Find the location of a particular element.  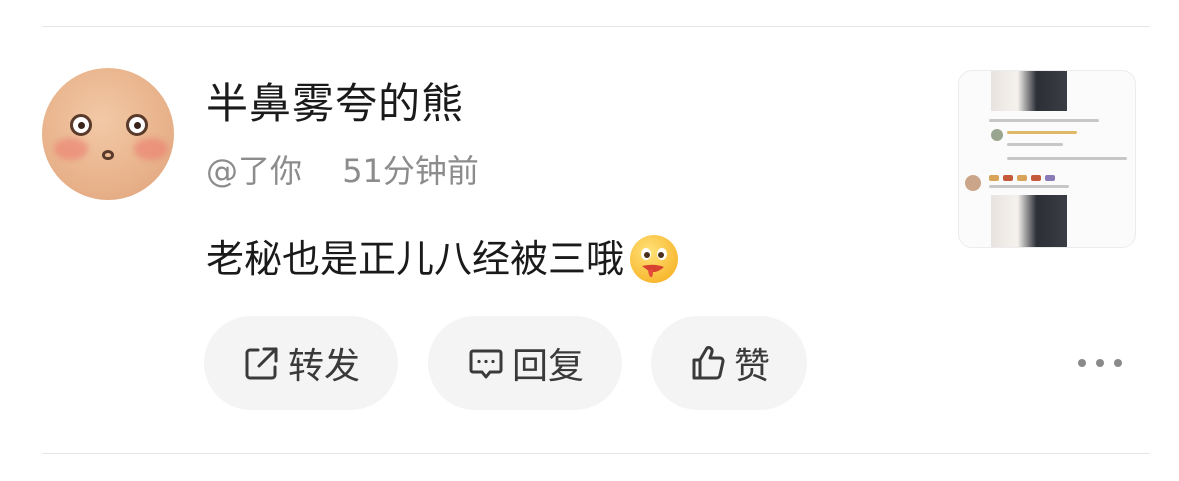

avatar-eye-right is located at coordinates (137, 125).